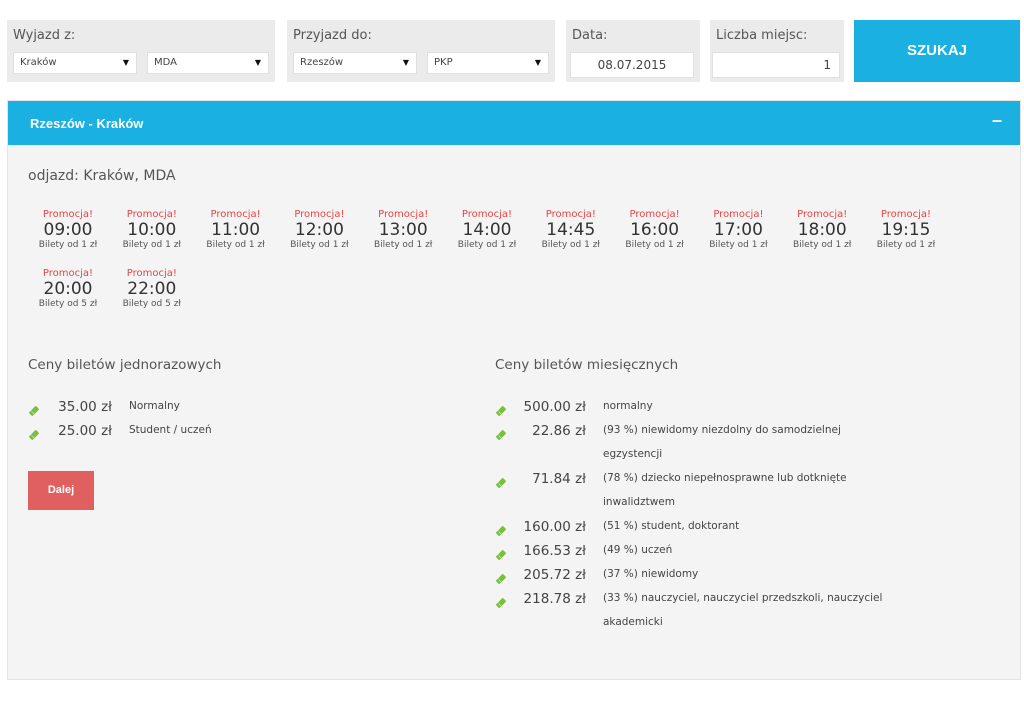  I want to click on departure-slot: Promocja! 20:00 Bilety od 5 zł, so click(68, 289).